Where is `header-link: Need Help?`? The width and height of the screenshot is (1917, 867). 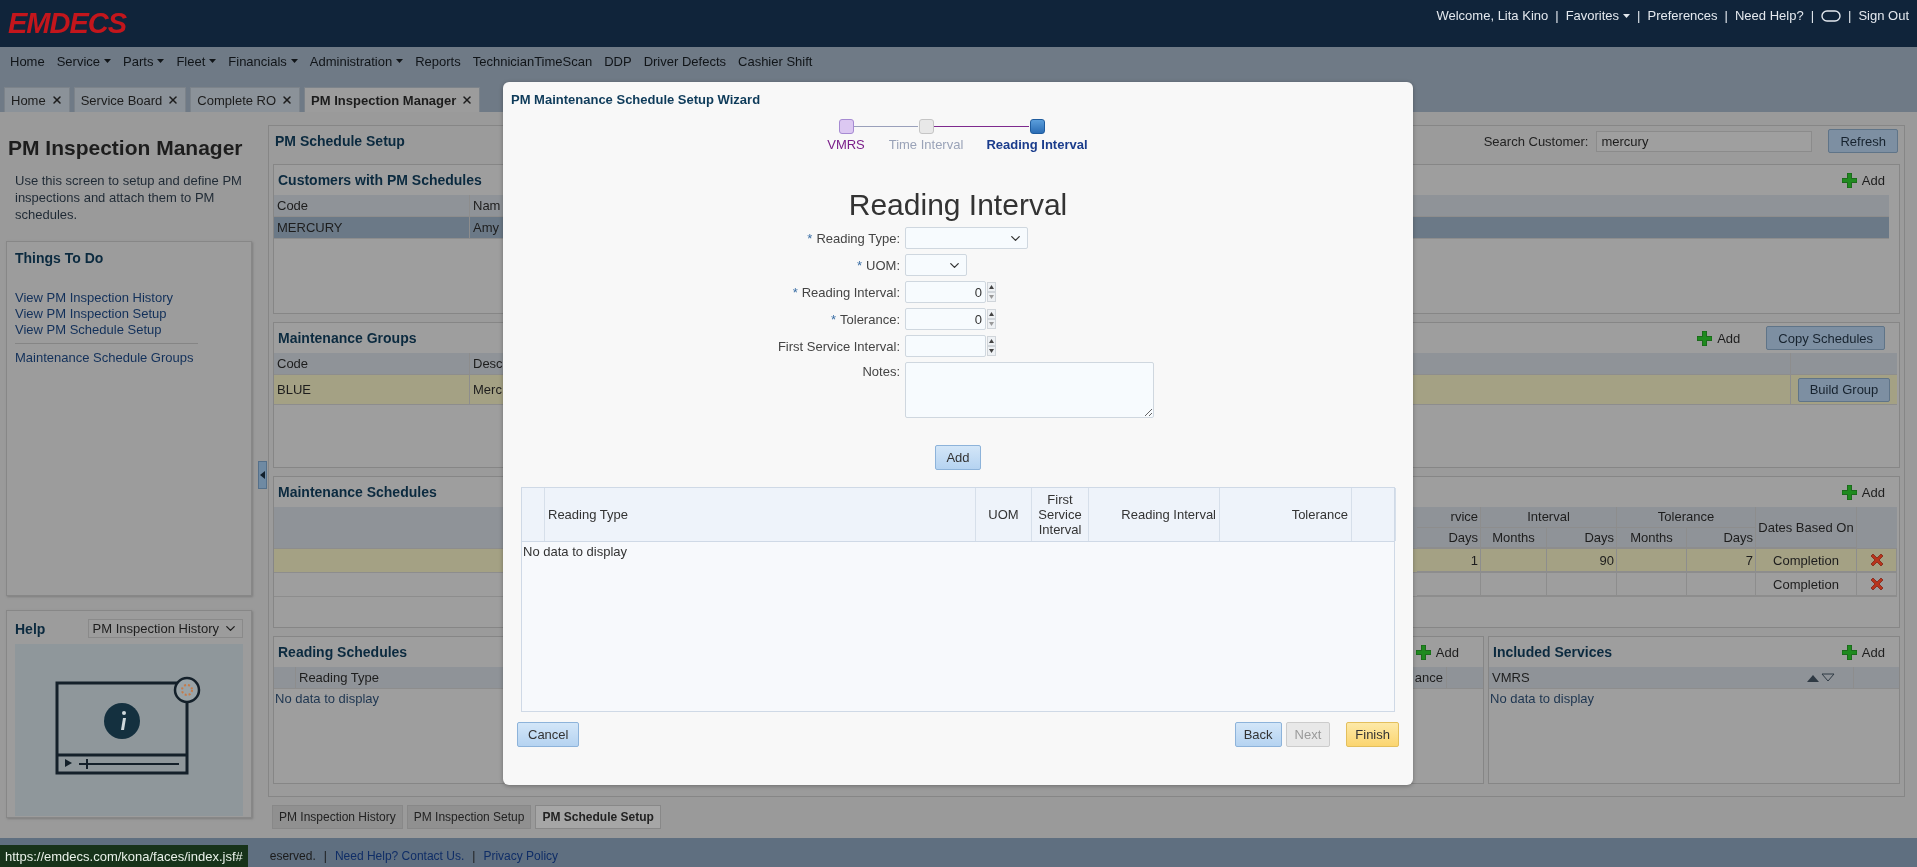
header-link: Need Help? is located at coordinates (1769, 15).